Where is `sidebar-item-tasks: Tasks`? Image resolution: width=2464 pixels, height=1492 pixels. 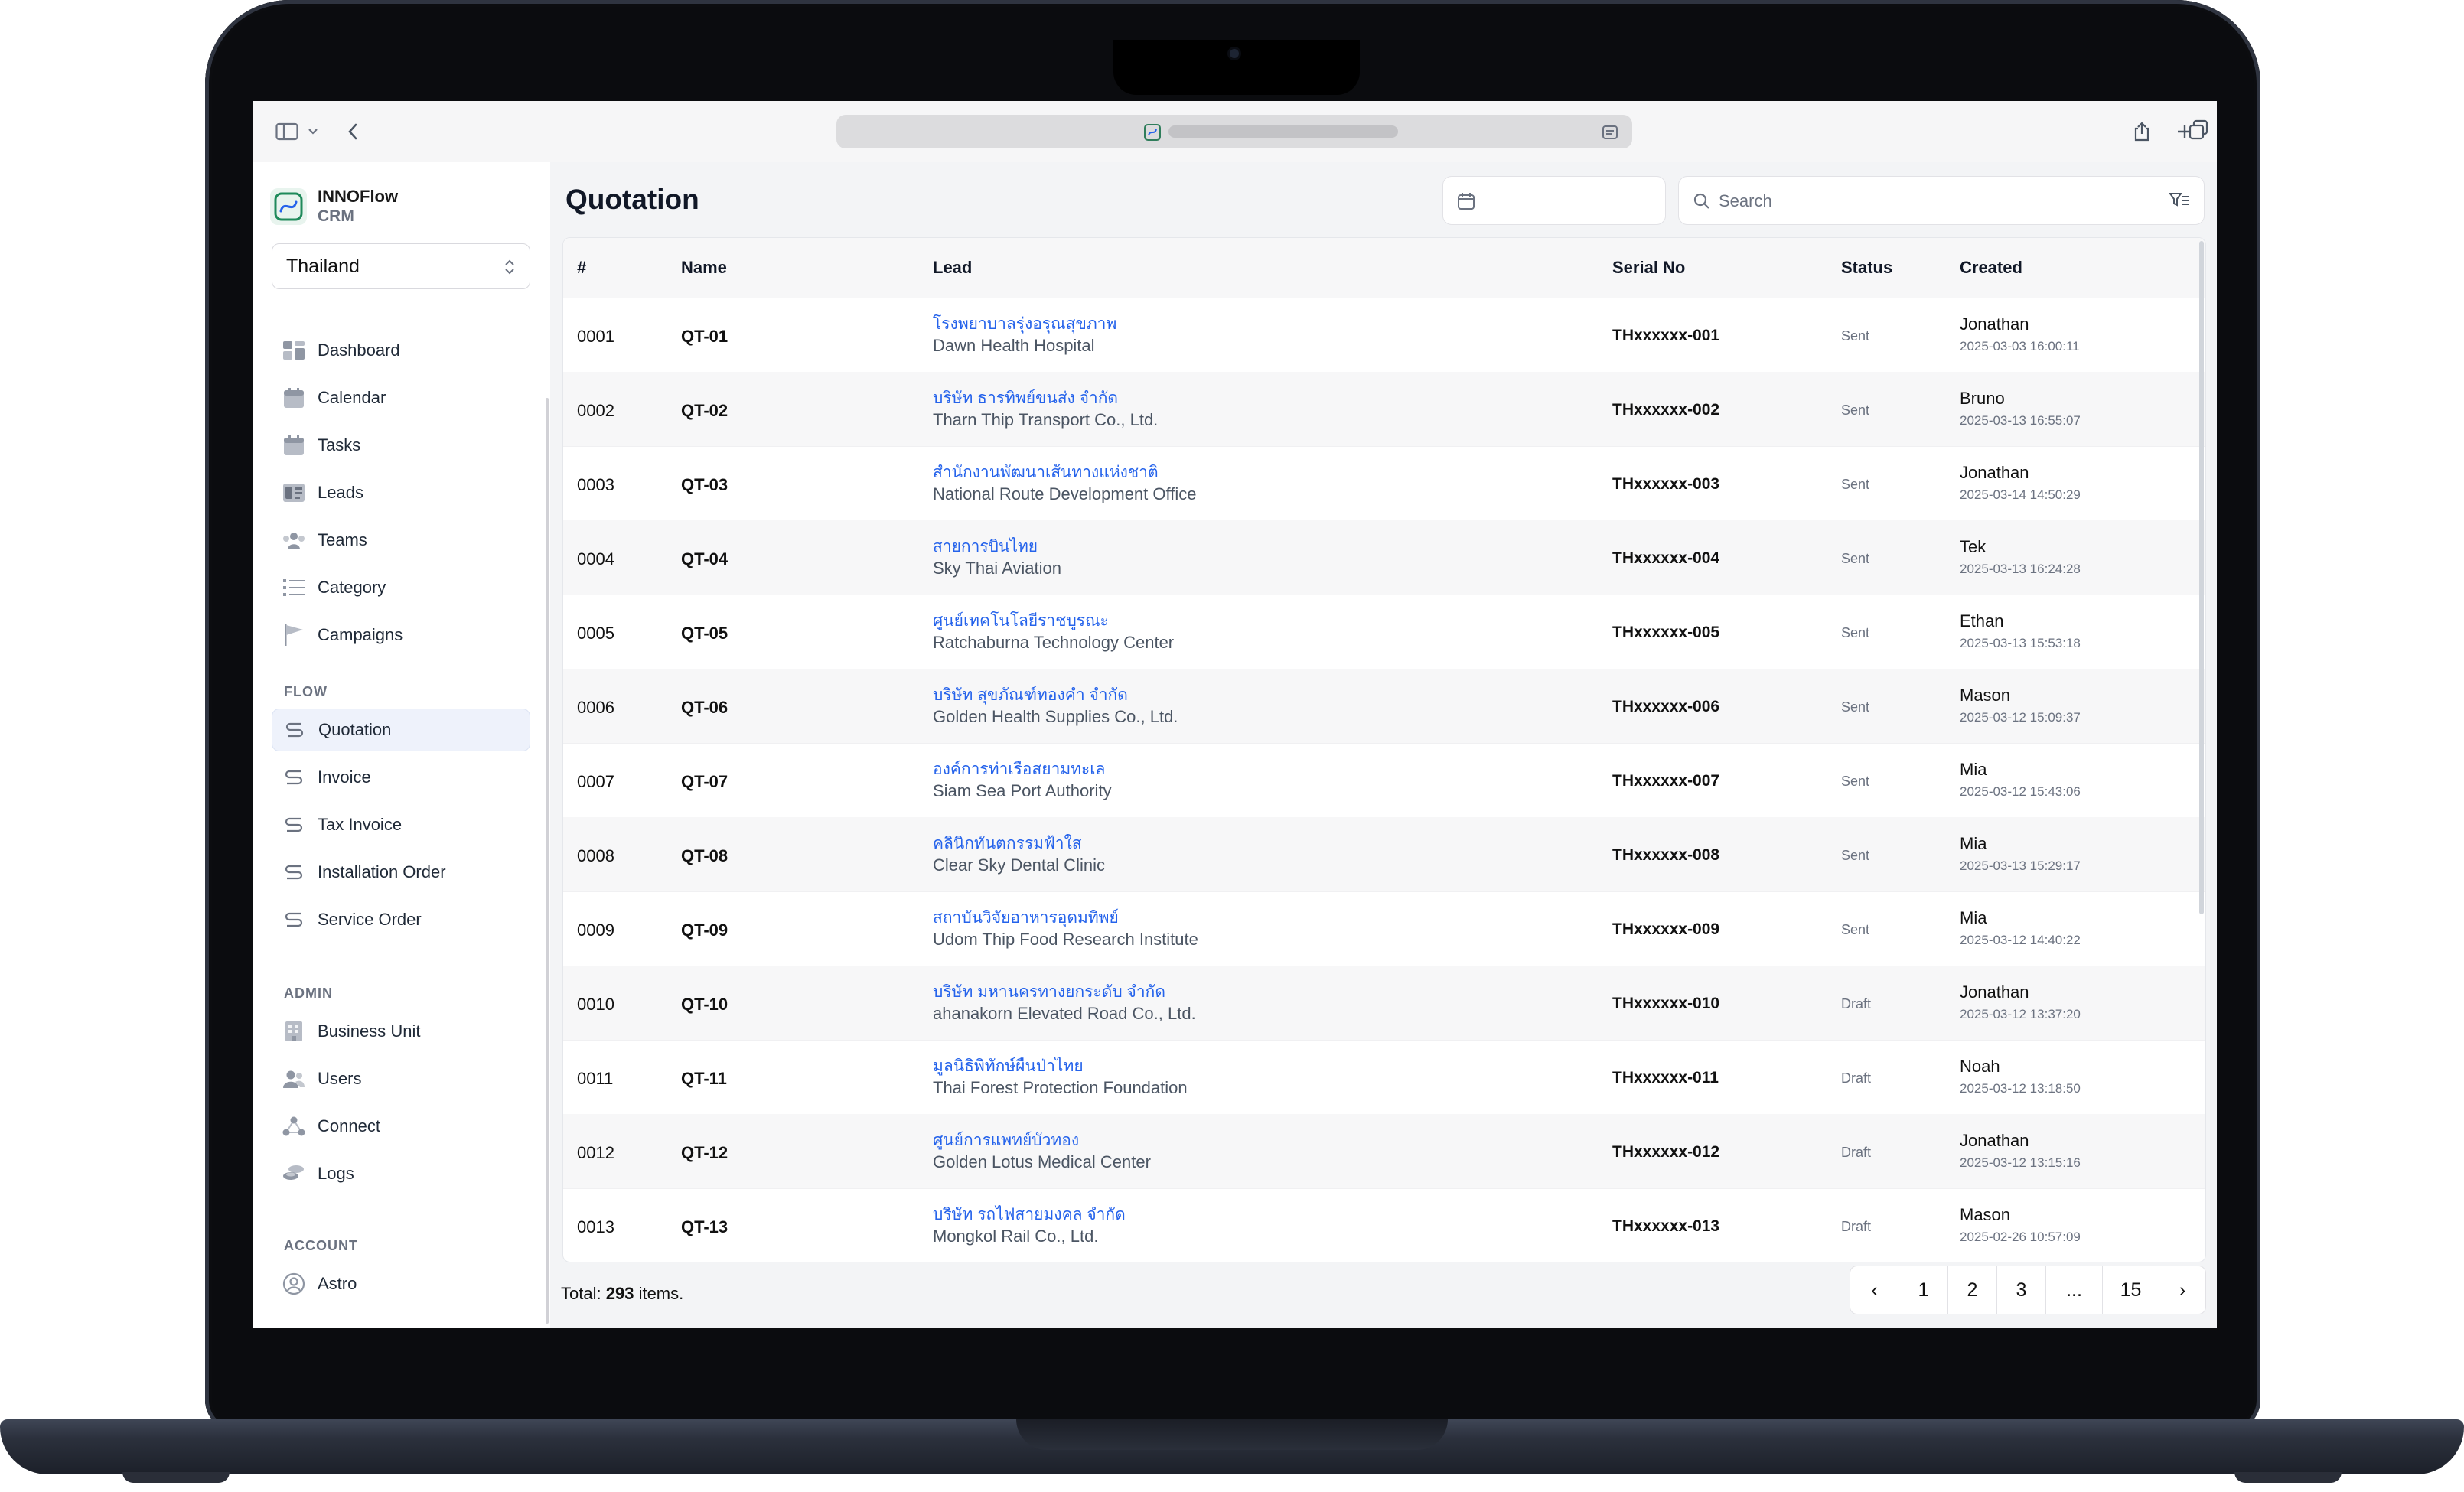 sidebar-item-tasks: Tasks is located at coordinates (401, 446).